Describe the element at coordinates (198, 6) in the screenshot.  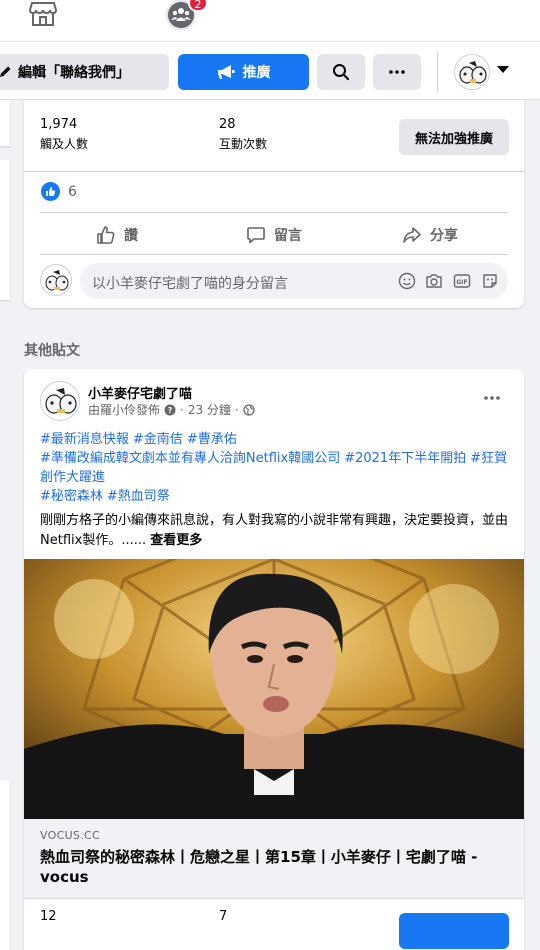
I see `notification-badge: 2` at that location.